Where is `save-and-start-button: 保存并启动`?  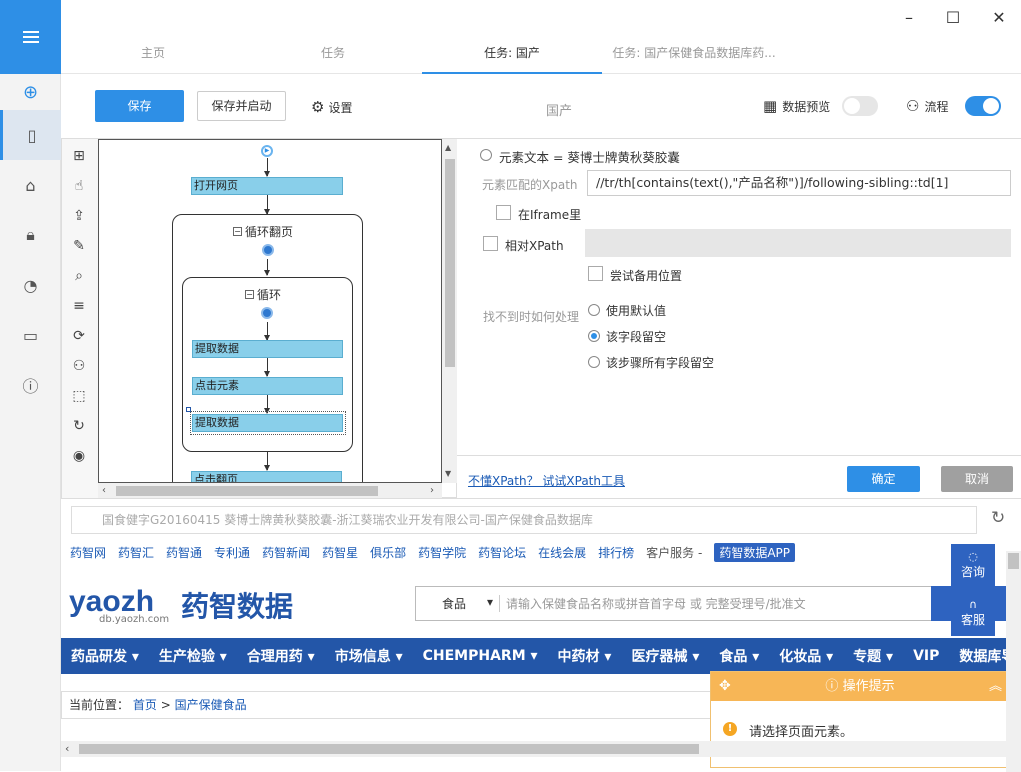 save-and-start-button: 保存并启动 is located at coordinates (241, 106).